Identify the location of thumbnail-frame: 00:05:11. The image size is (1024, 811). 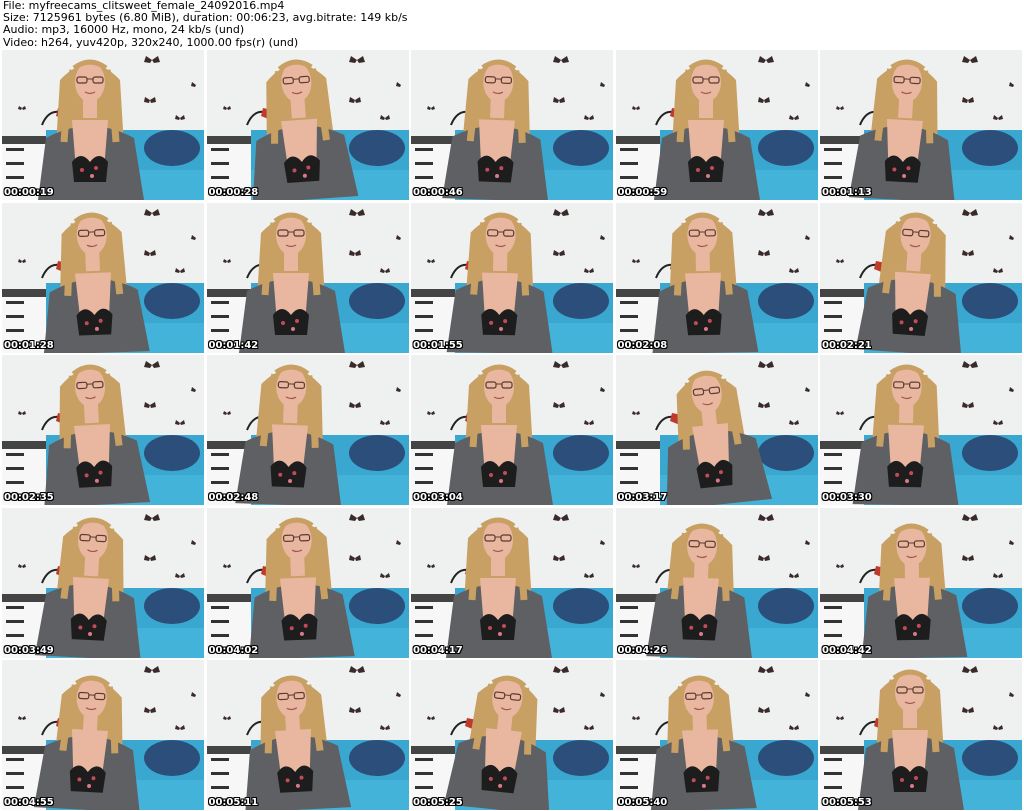
(307, 735).